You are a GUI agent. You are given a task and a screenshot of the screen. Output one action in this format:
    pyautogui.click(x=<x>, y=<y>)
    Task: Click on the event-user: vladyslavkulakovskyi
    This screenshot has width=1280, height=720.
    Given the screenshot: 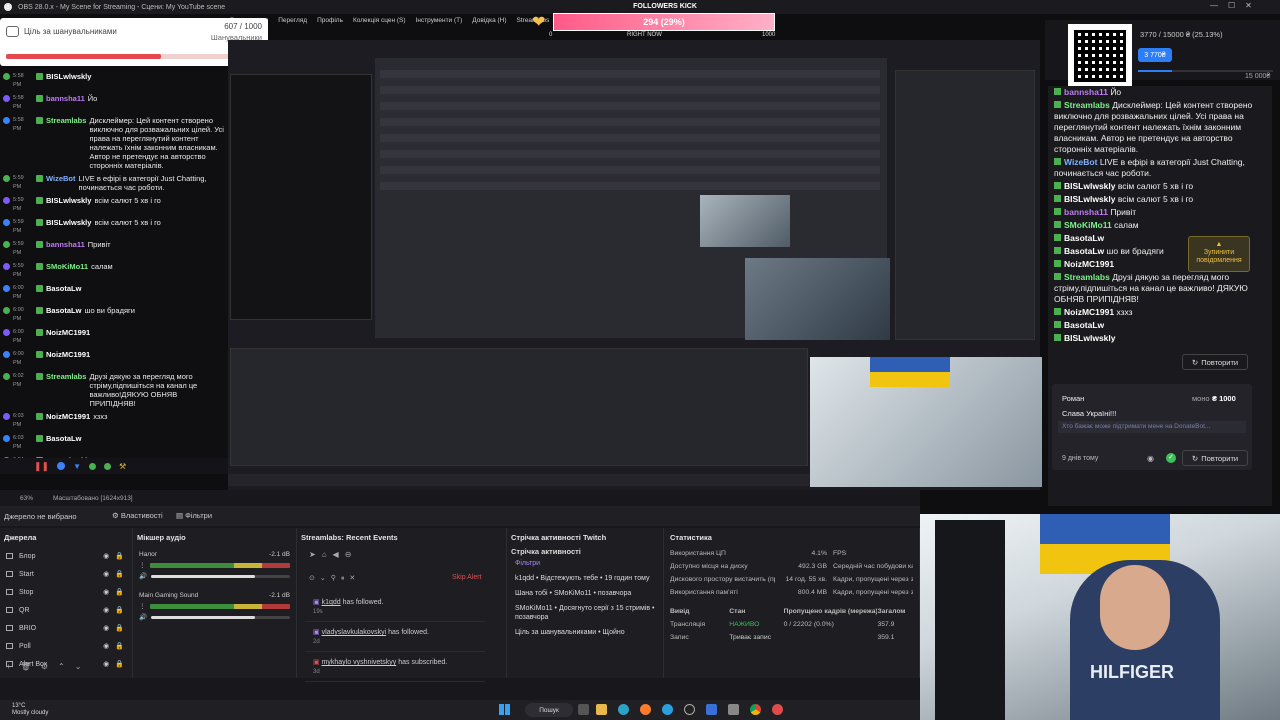 What is the action you would take?
    pyautogui.click(x=354, y=632)
    